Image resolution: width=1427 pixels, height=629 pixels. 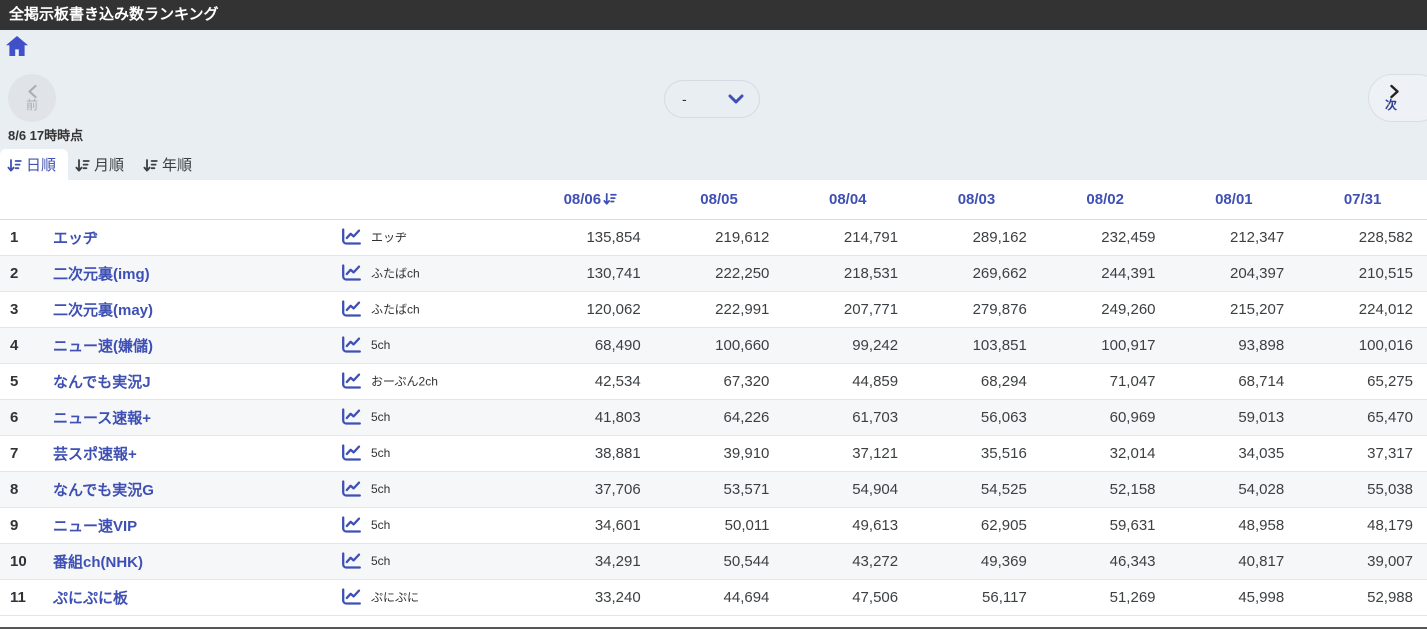 What do you see at coordinates (999, 345) in the screenshot?
I see `count-cell: 103,851` at bounding box center [999, 345].